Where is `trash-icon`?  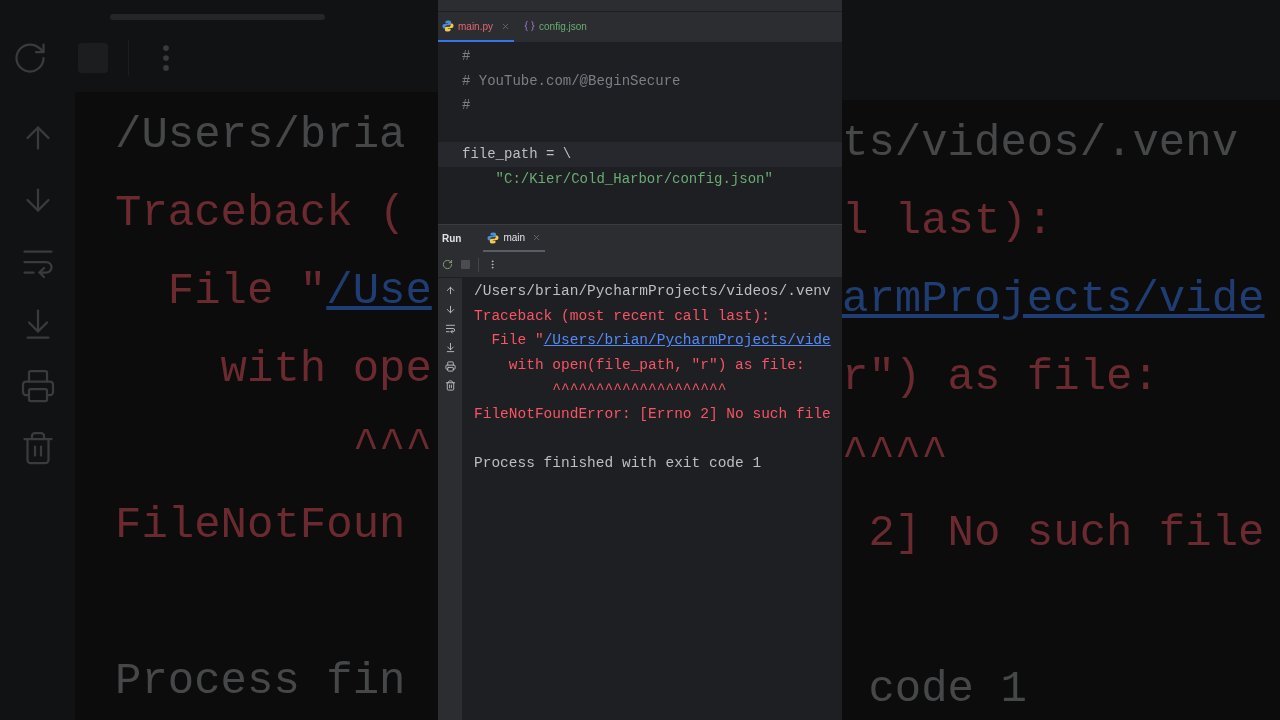
trash-icon is located at coordinates (450, 385).